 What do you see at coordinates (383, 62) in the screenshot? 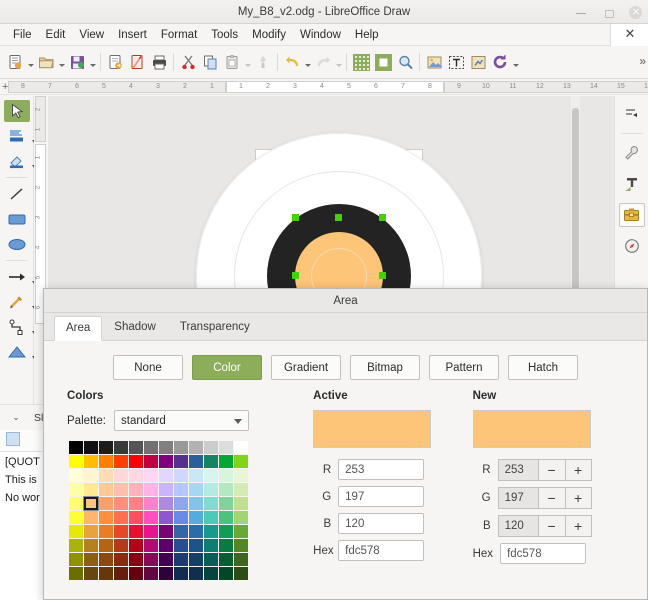
I see `snap-to-grid-icon` at bounding box center [383, 62].